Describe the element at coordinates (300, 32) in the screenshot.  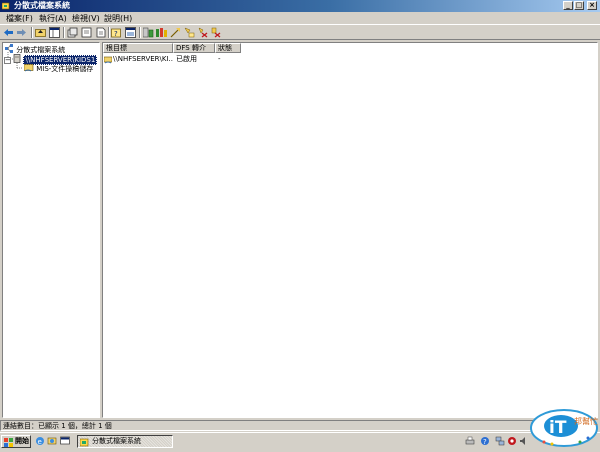
I see `toolbar: ?` at that location.